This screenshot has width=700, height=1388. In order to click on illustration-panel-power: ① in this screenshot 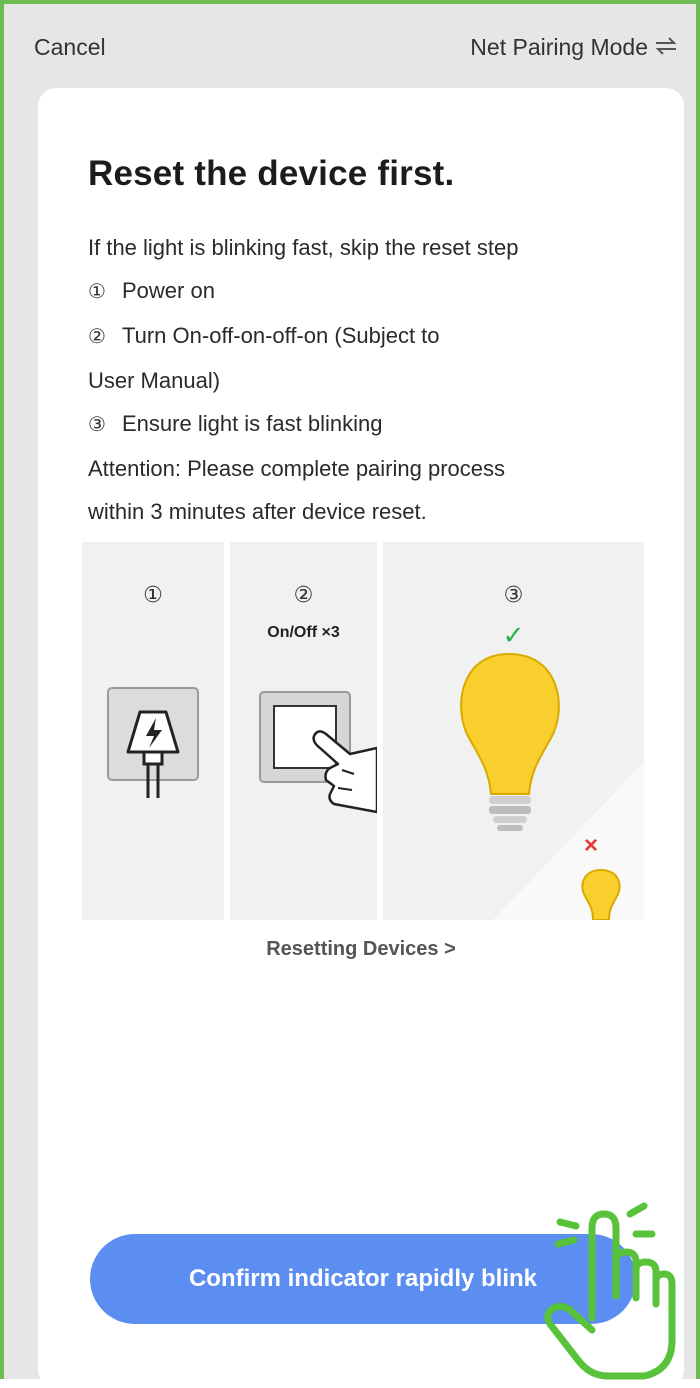, I will do `click(153, 731)`.